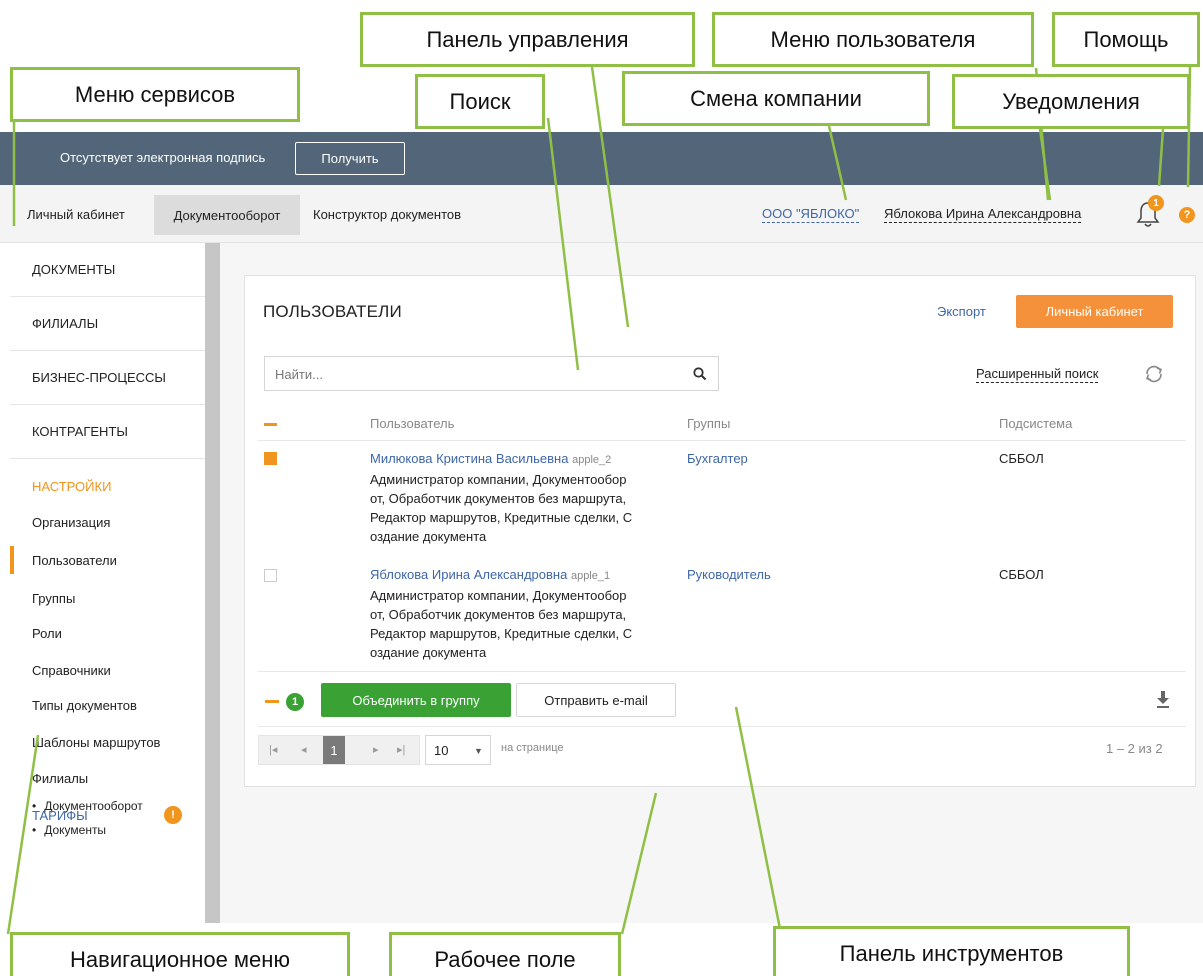 The width and height of the screenshot is (1203, 976). I want to click on company-switch-link: ООО "ЯБЛОКО", so click(811, 214).